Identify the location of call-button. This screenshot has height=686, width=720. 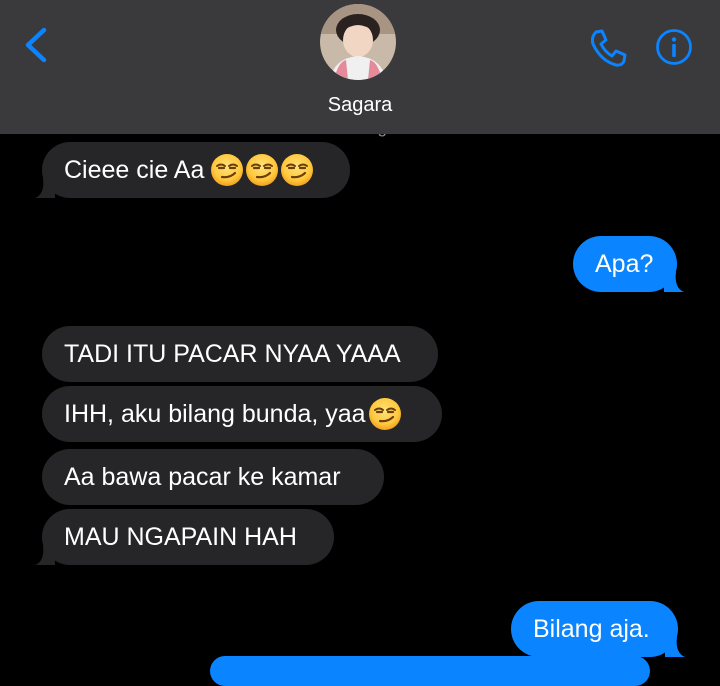
(608, 48).